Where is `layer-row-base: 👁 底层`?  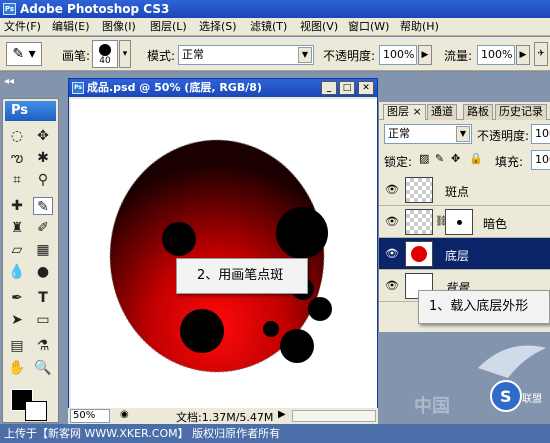
layer-row-base: 👁 底层 is located at coordinates (464, 254).